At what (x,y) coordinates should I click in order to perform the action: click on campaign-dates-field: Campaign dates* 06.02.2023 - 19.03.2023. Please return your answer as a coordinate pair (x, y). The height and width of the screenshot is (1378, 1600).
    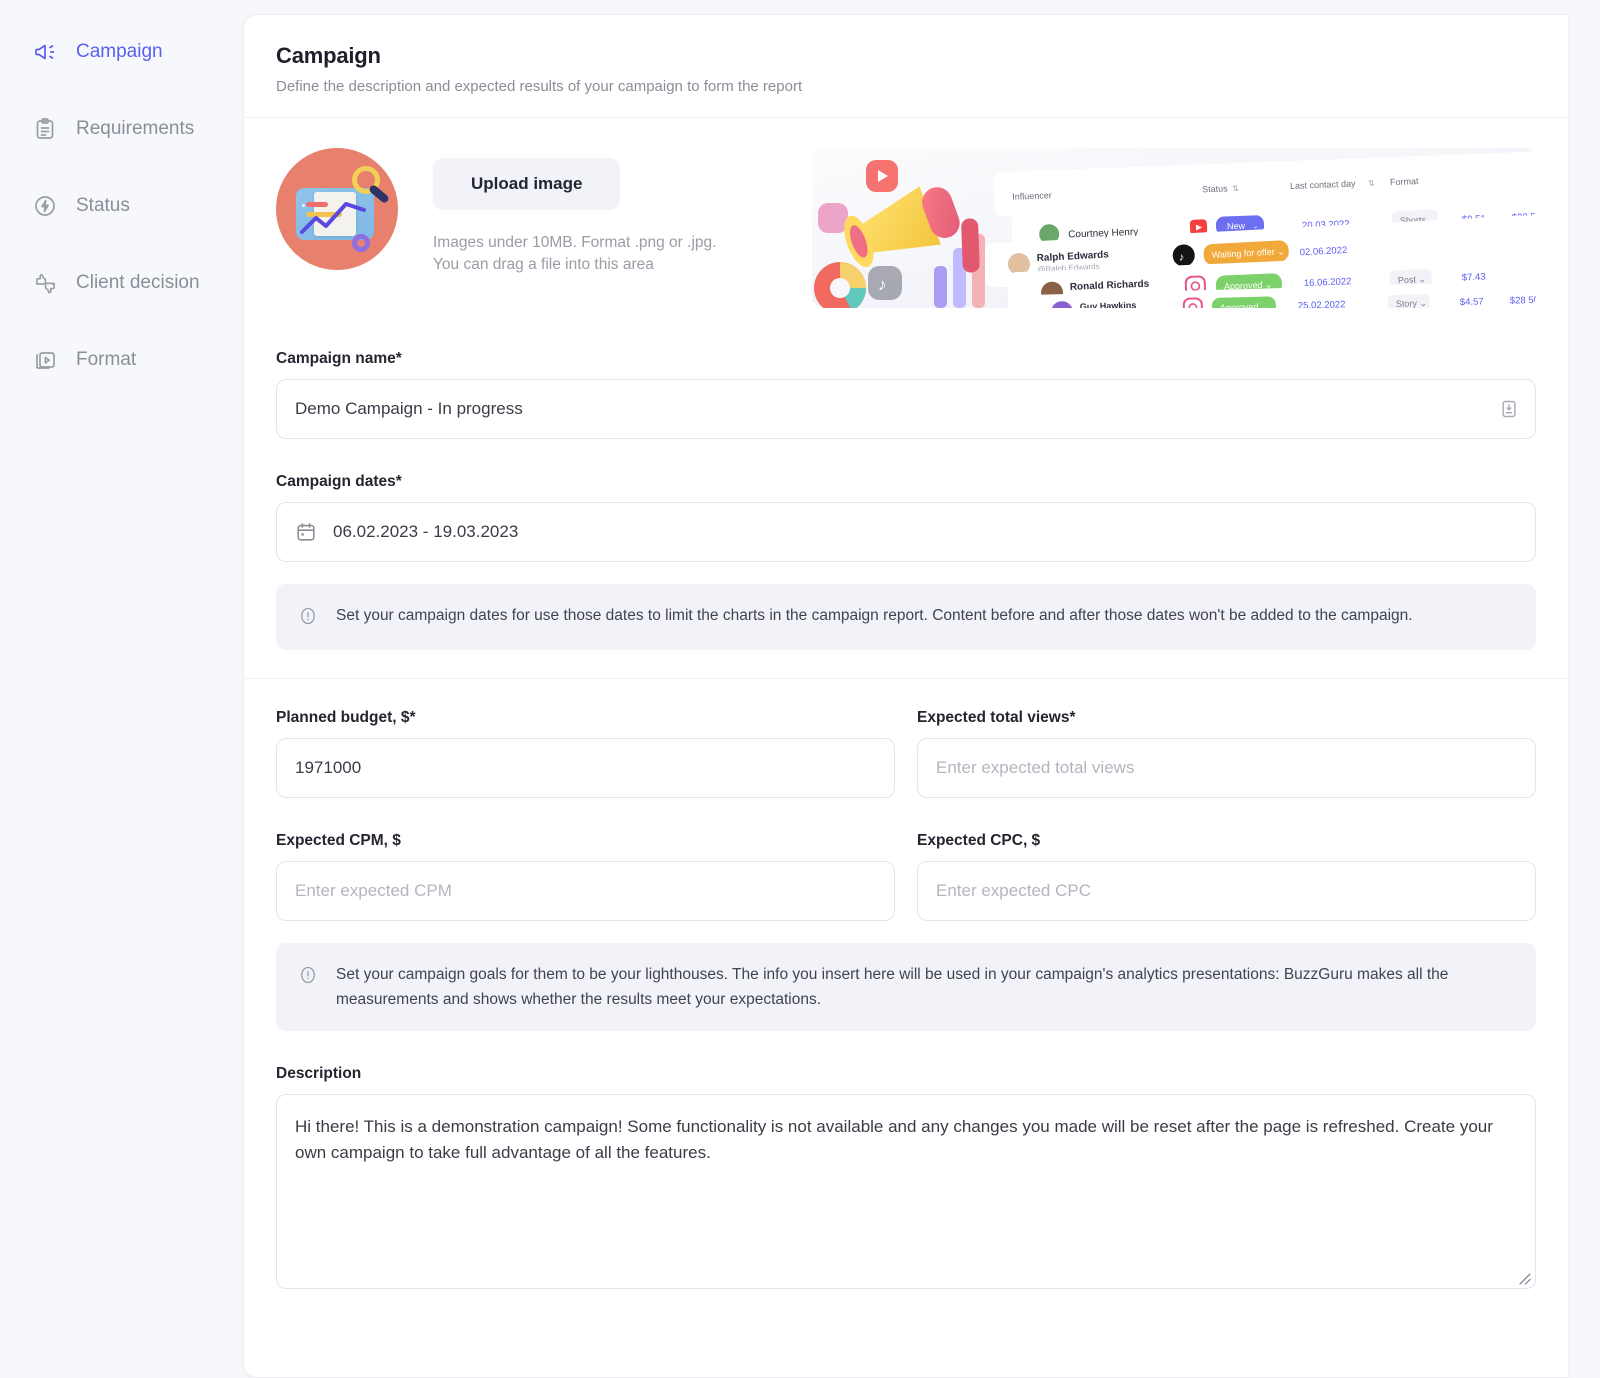
    Looking at the image, I should click on (906, 517).